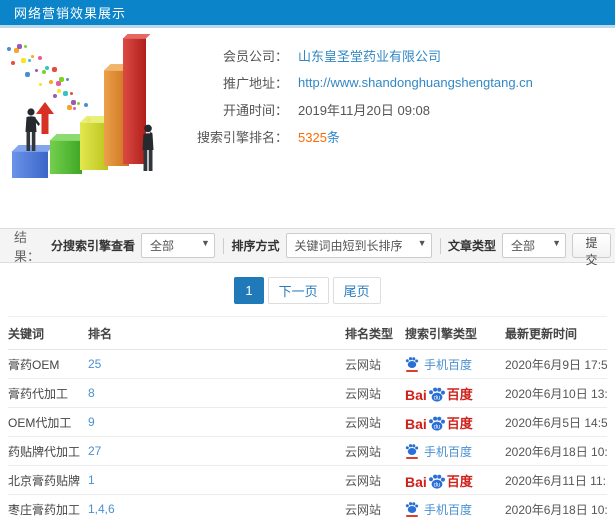 Image resolution: width=615 pixels, height=520 pixels. What do you see at coordinates (216, 364) in the screenshot?
I see `rank-link: 25` at bounding box center [216, 364].